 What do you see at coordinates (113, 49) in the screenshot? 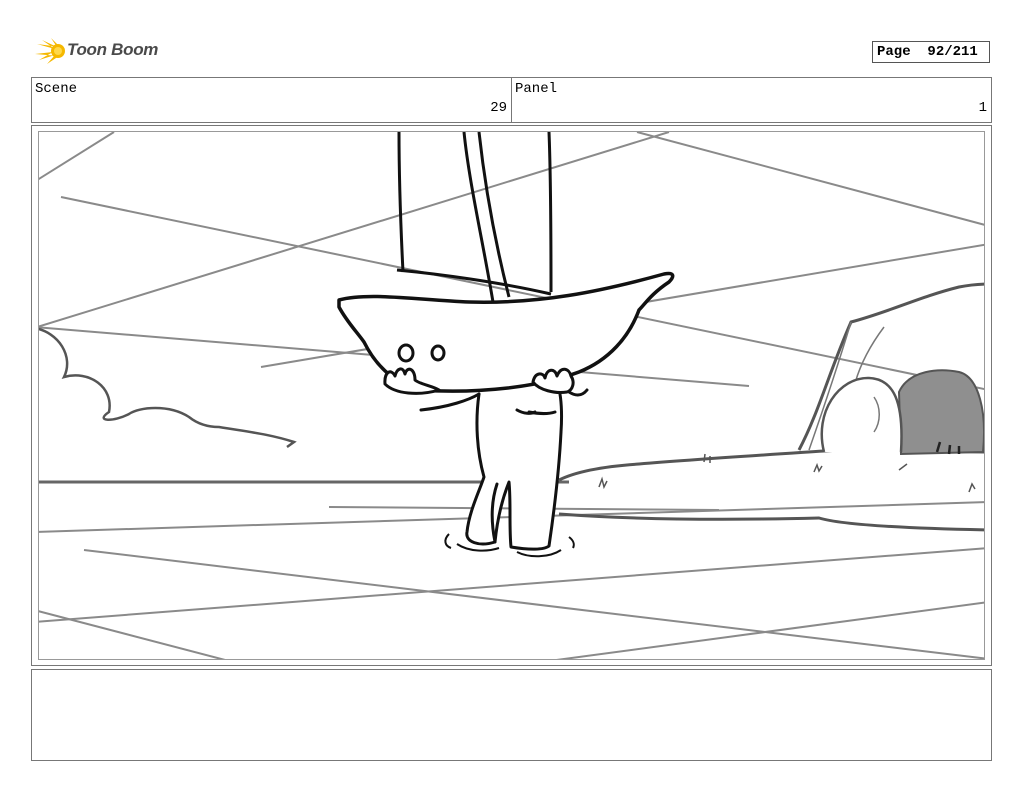
I see `logo-text: Toon Boom` at bounding box center [113, 49].